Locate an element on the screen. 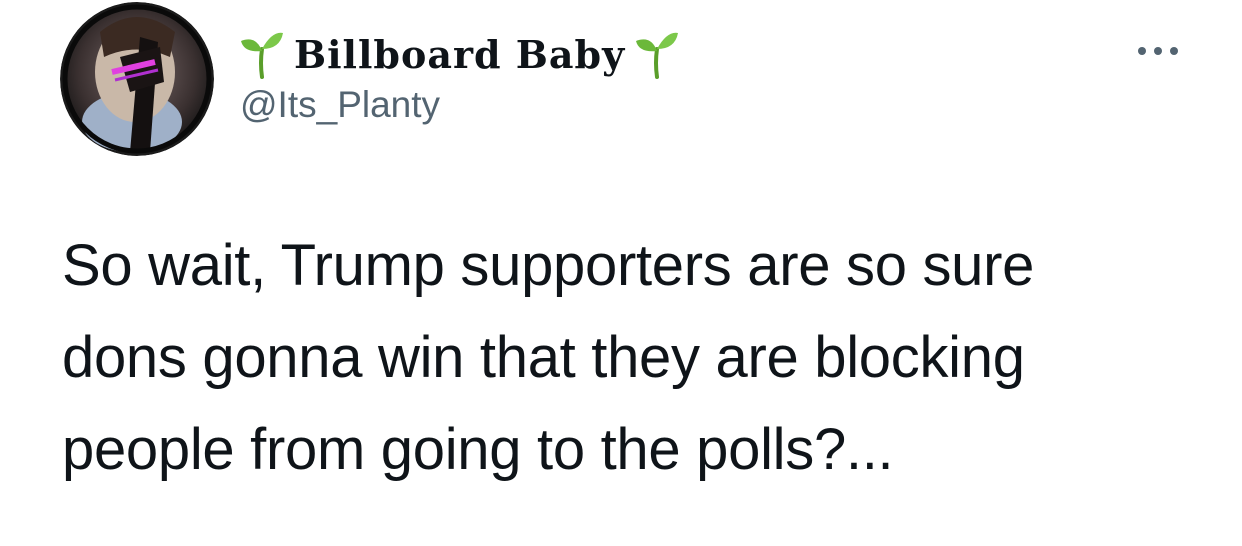 The image size is (1242, 546). tweet-text-line: So wait, Trump supporters are so sure is located at coordinates (548, 265).